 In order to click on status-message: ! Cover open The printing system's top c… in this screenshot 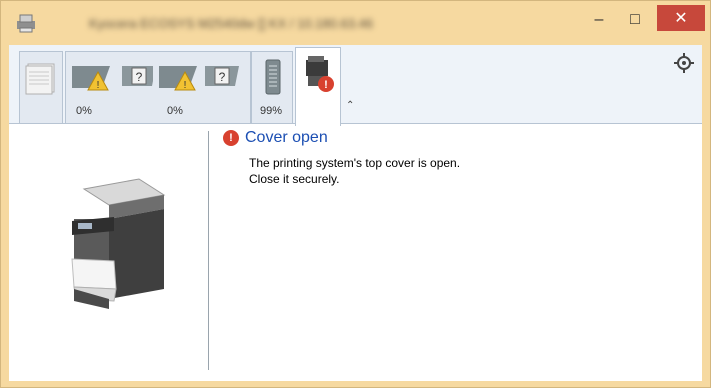, I will do `click(453, 158)`.